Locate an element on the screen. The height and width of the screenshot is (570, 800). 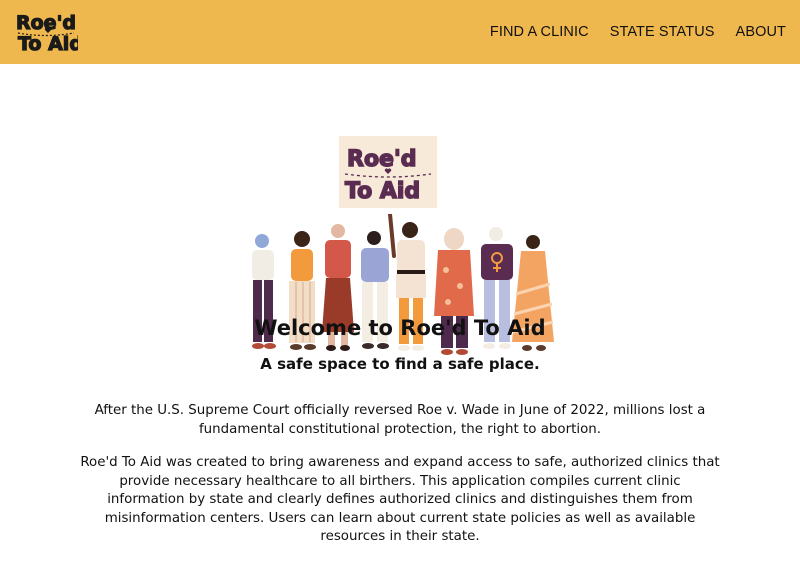
brand-logo-mark: Roe'd To Aid is located at coordinates (46, 32).